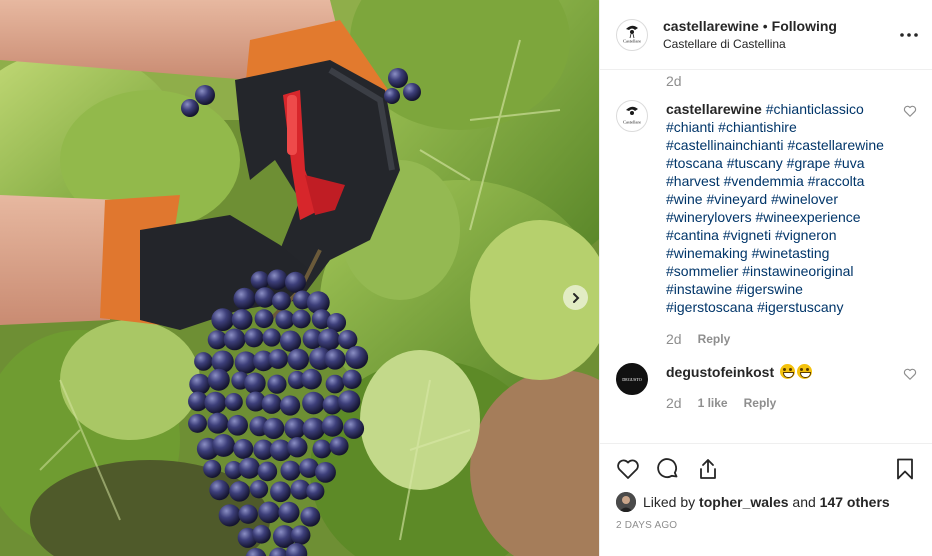  I want to click on more-options-button, so click(909, 35).